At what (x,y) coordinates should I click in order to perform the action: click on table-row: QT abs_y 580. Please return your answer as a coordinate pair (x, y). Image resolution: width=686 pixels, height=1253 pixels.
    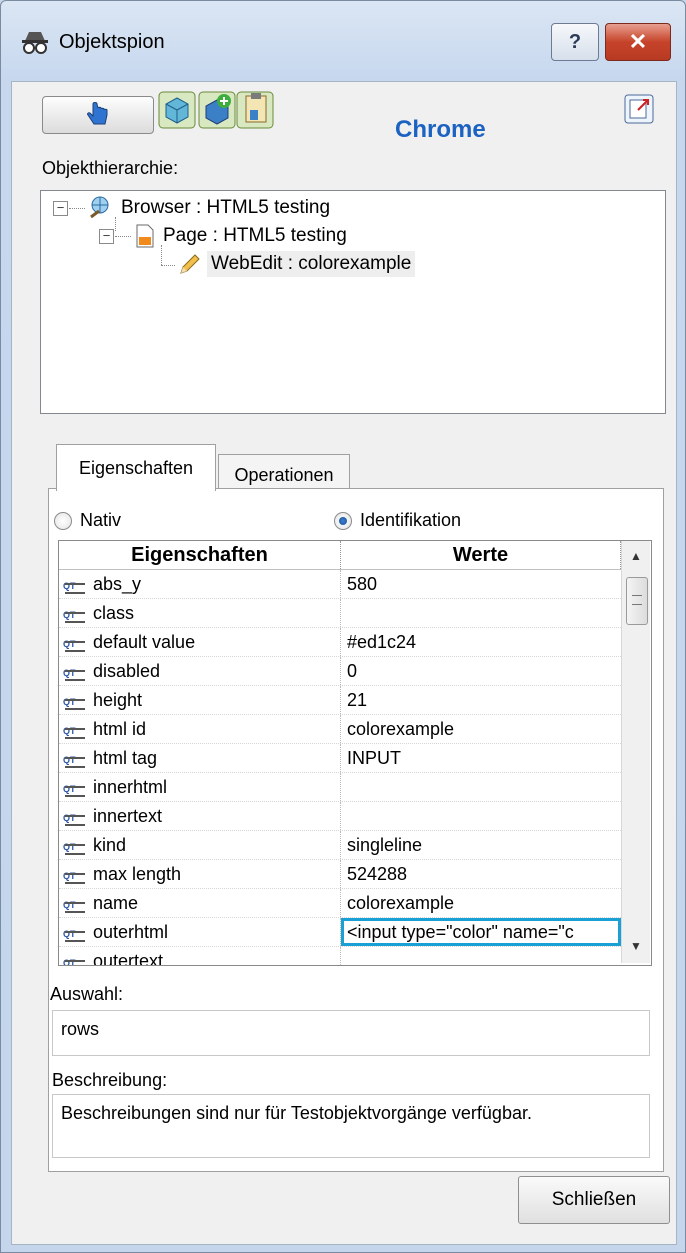
    Looking at the image, I should click on (340, 584).